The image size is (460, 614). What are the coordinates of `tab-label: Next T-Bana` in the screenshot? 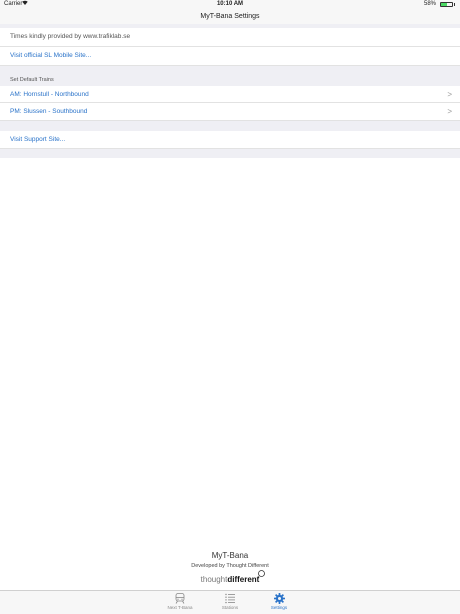 It's located at (180, 607).